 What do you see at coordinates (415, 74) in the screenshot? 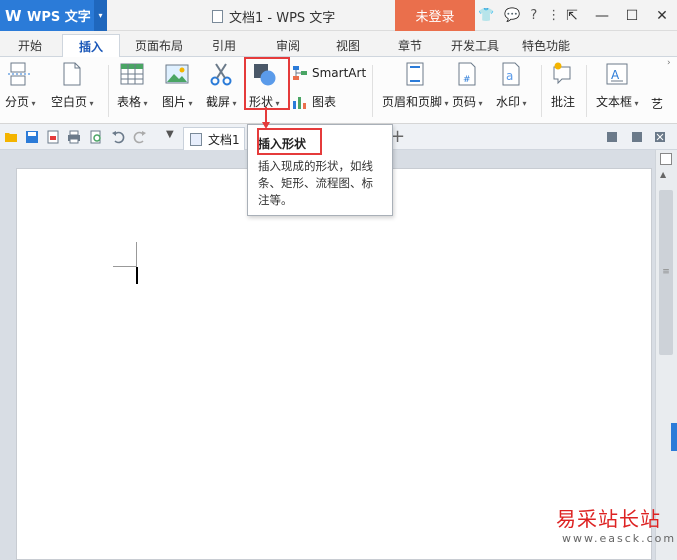
I see `header-footer-icon` at bounding box center [415, 74].